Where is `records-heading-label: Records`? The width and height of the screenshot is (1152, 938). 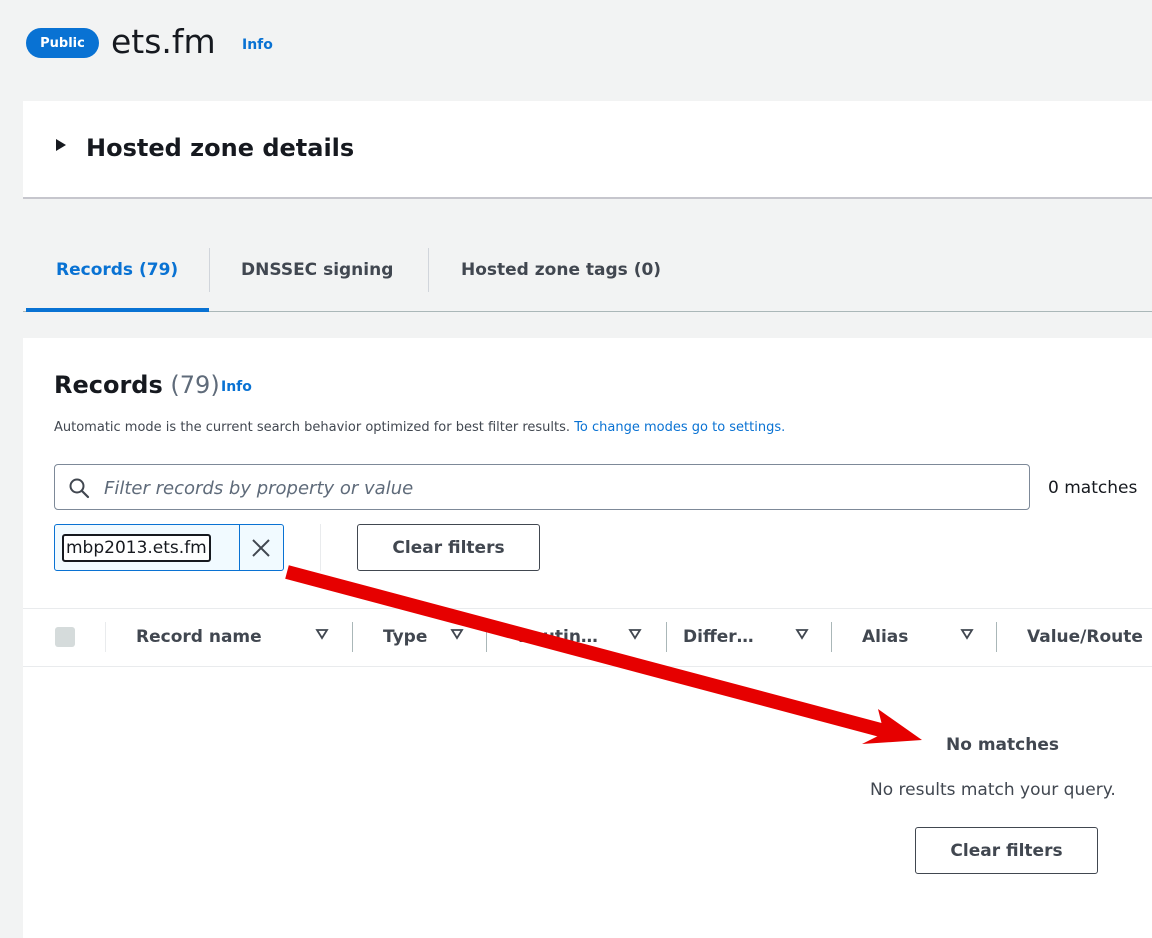
records-heading-label: Records is located at coordinates (108, 385).